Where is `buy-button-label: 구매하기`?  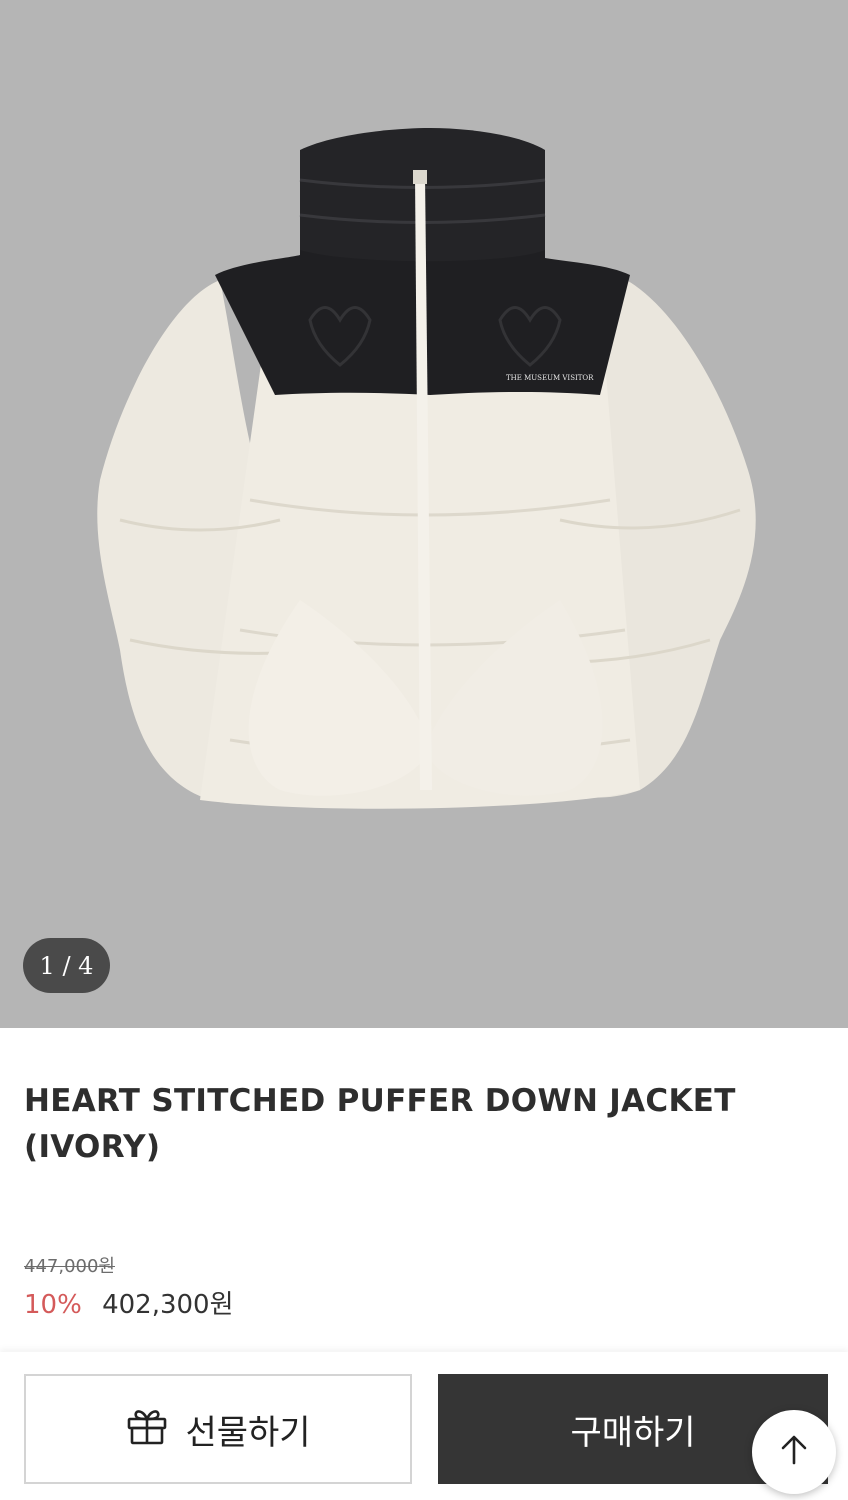
buy-button-label: 구매하기 is located at coordinates (633, 1432).